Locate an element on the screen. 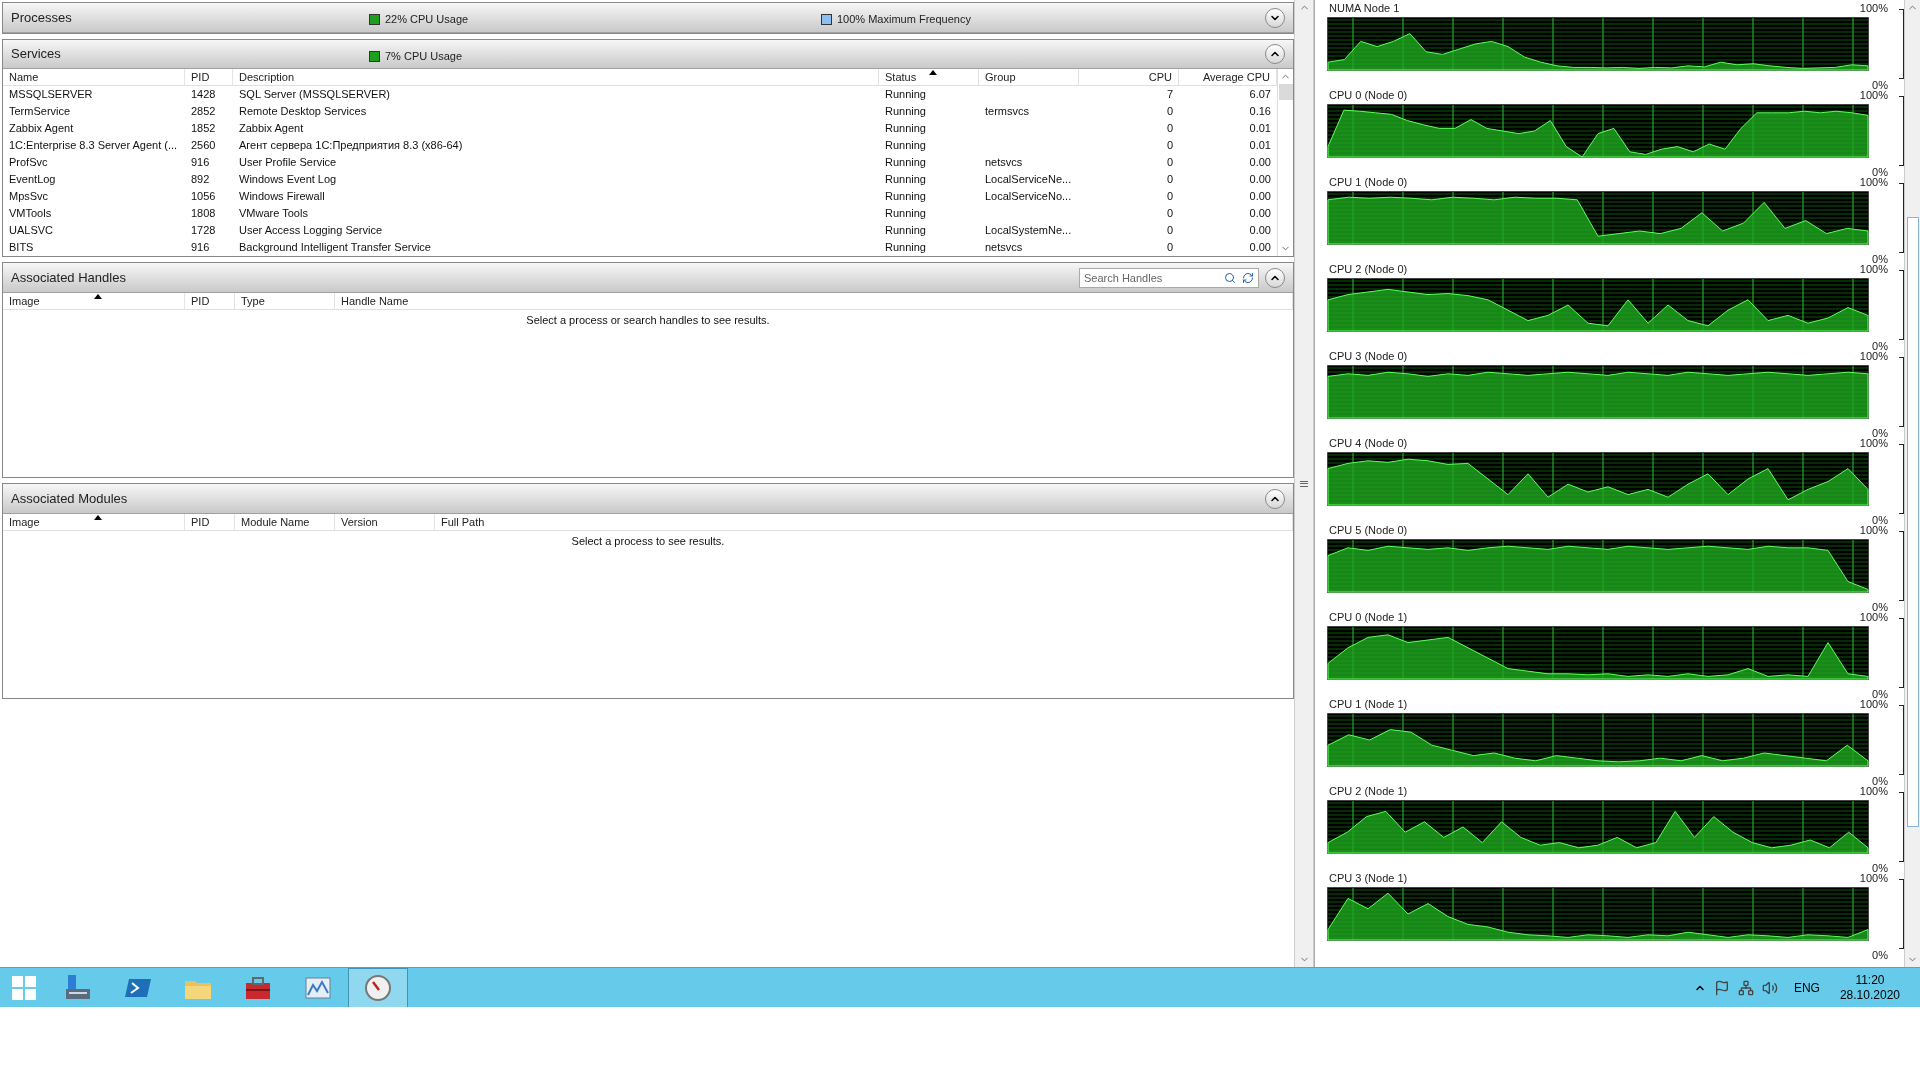  column-header: Description is located at coordinates (556, 77).